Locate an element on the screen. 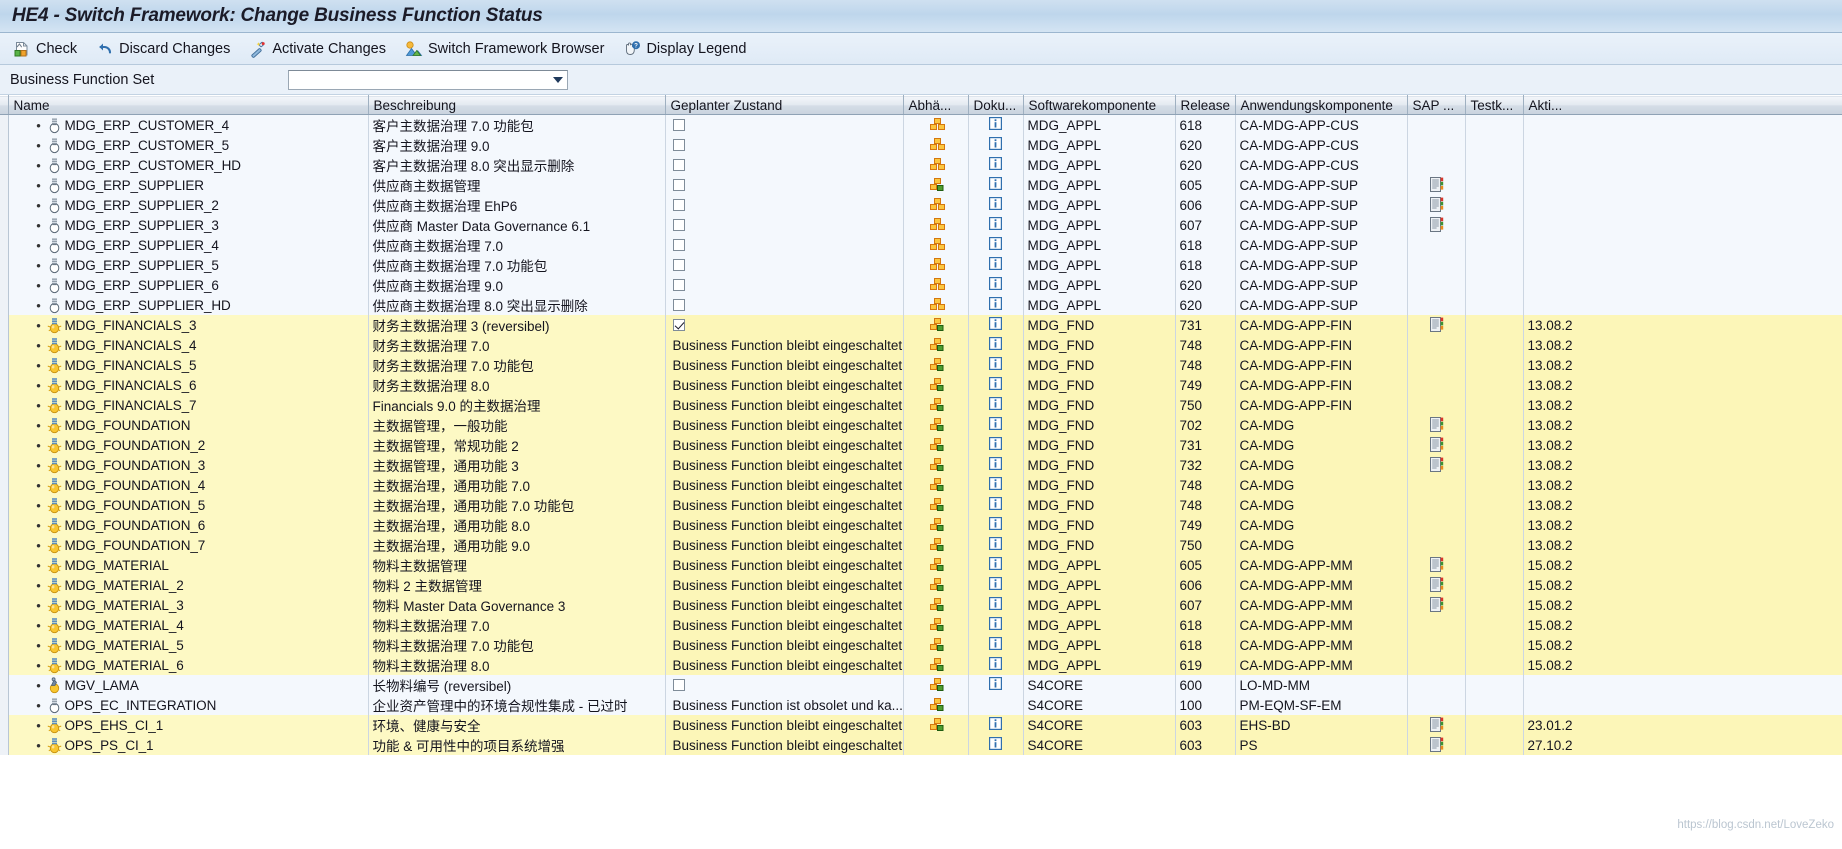 This screenshot has width=1842, height=849. cell-name: • MDG_ERP_SUPPLIER_HD is located at coordinates (188, 305).